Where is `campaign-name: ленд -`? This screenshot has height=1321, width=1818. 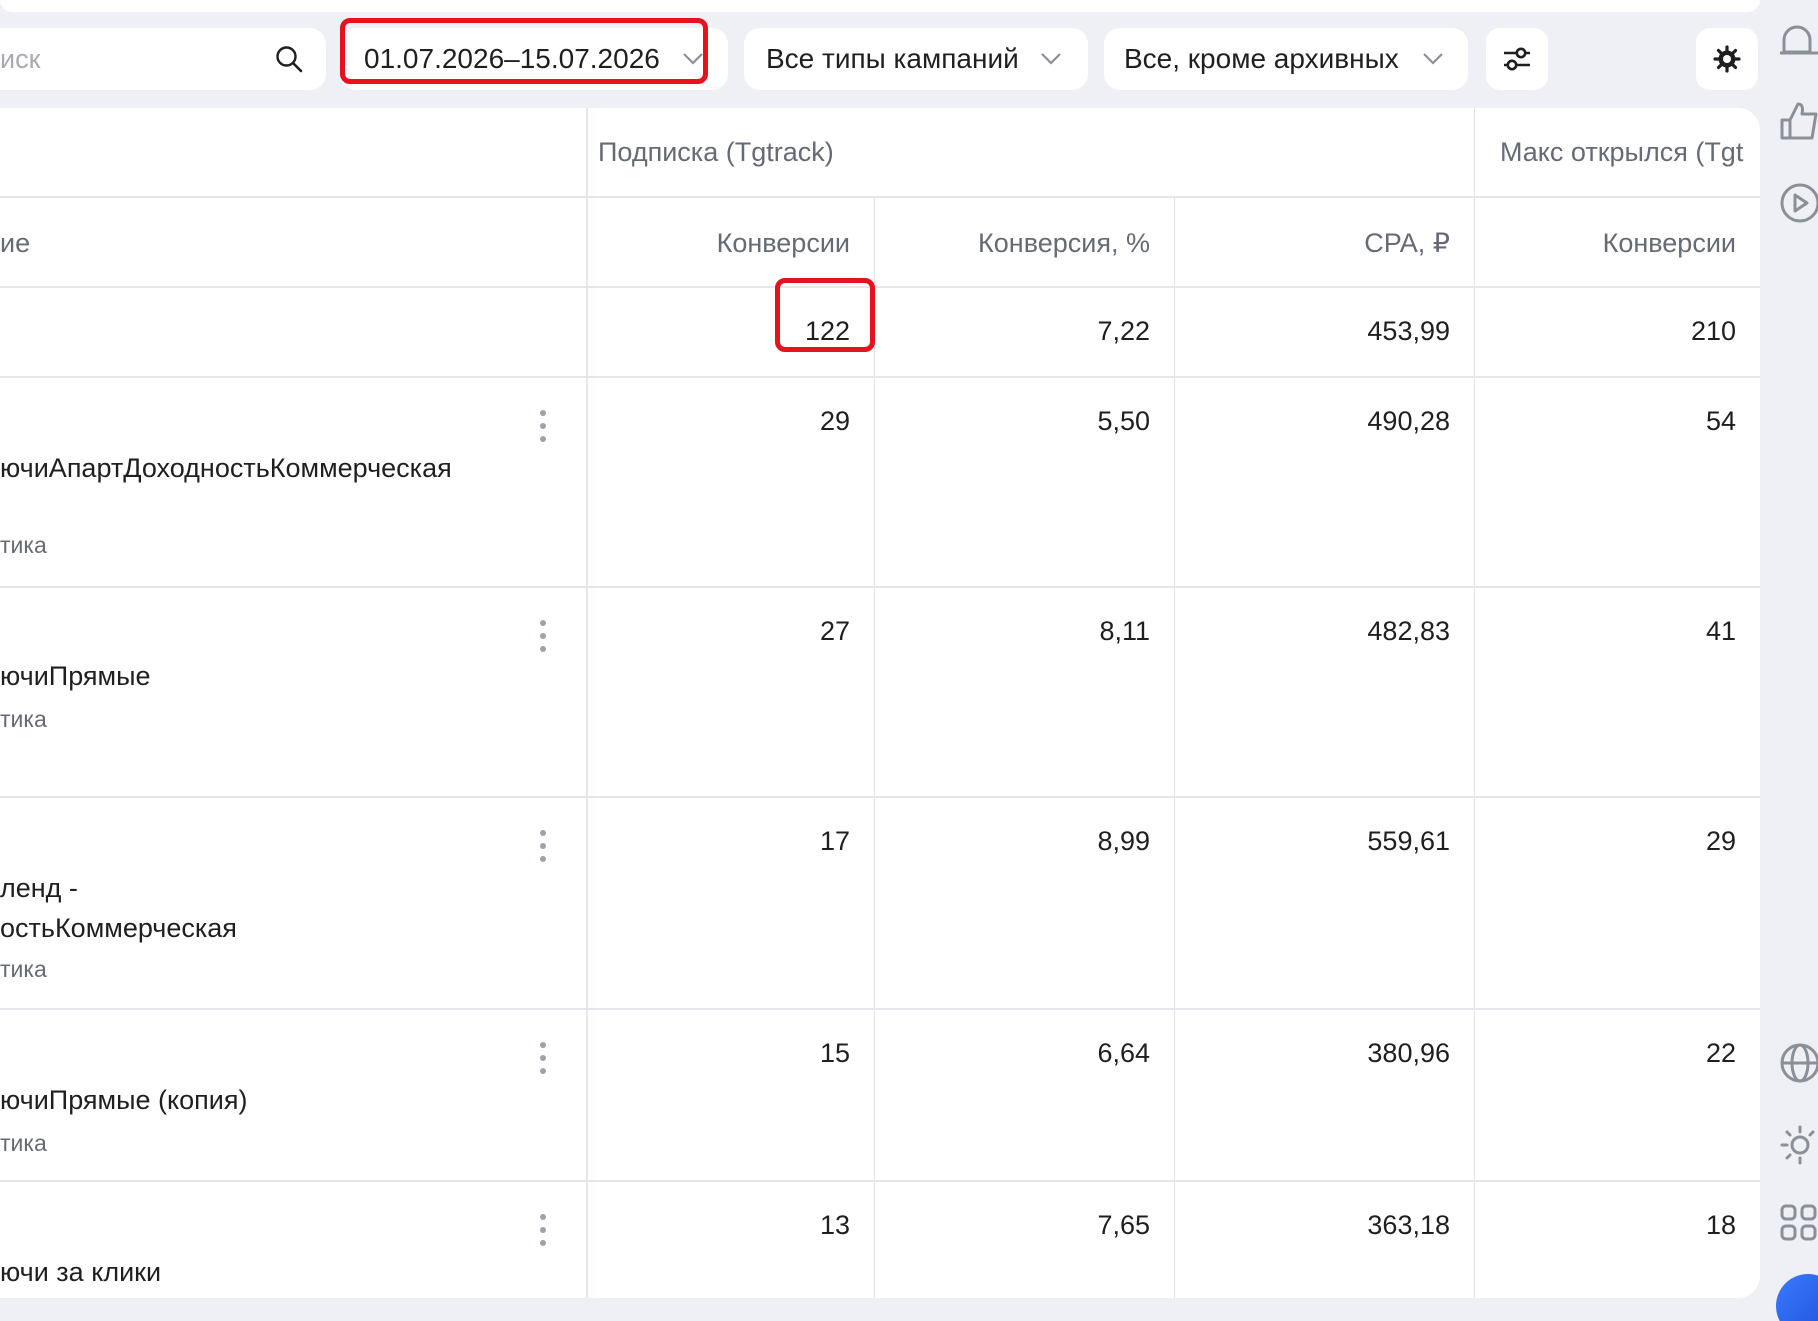 campaign-name: ленд - is located at coordinates (39, 888).